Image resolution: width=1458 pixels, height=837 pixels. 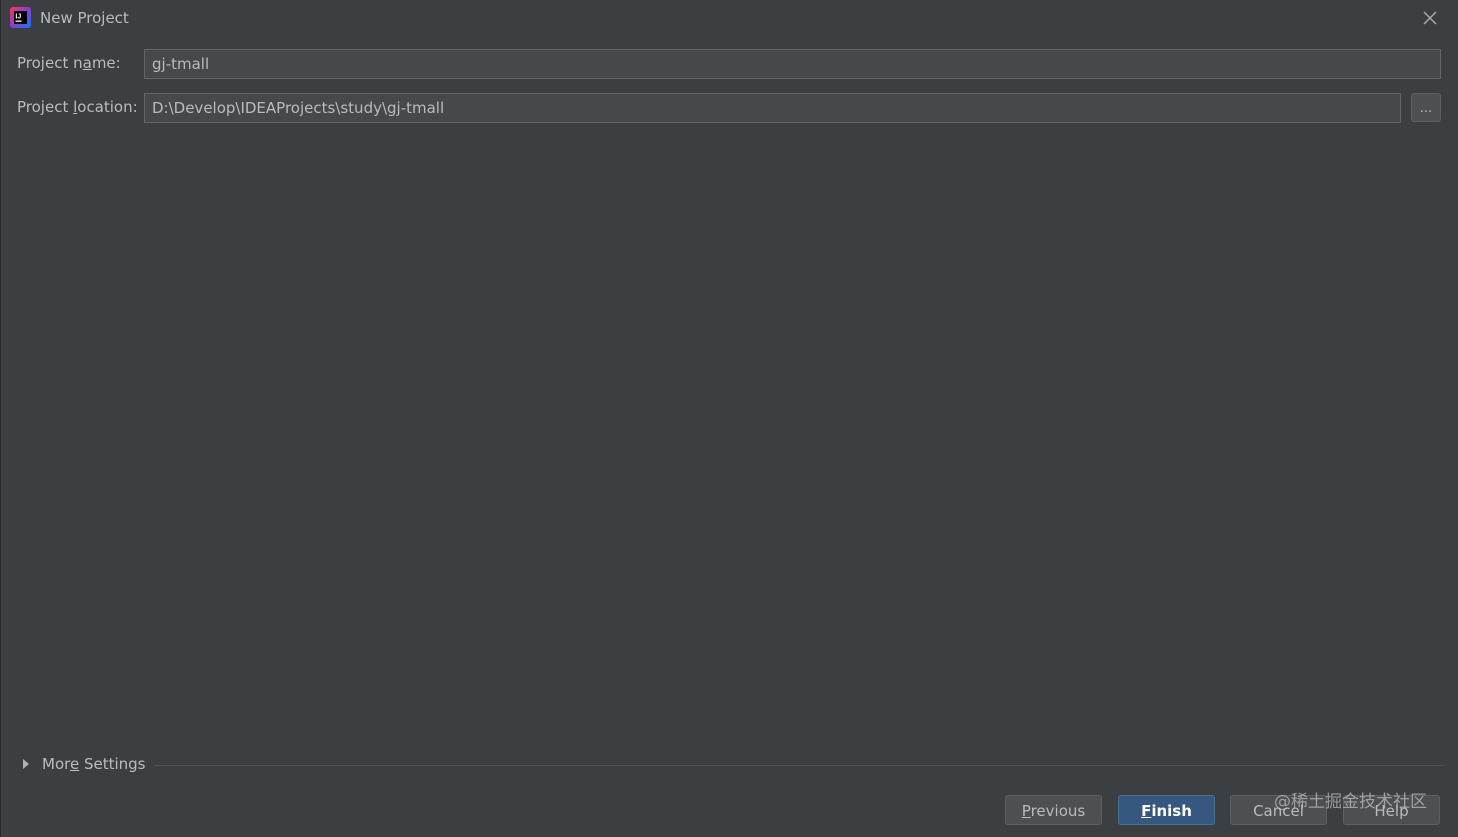 What do you see at coordinates (26, 764) in the screenshot?
I see `triangle-right-icon` at bounding box center [26, 764].